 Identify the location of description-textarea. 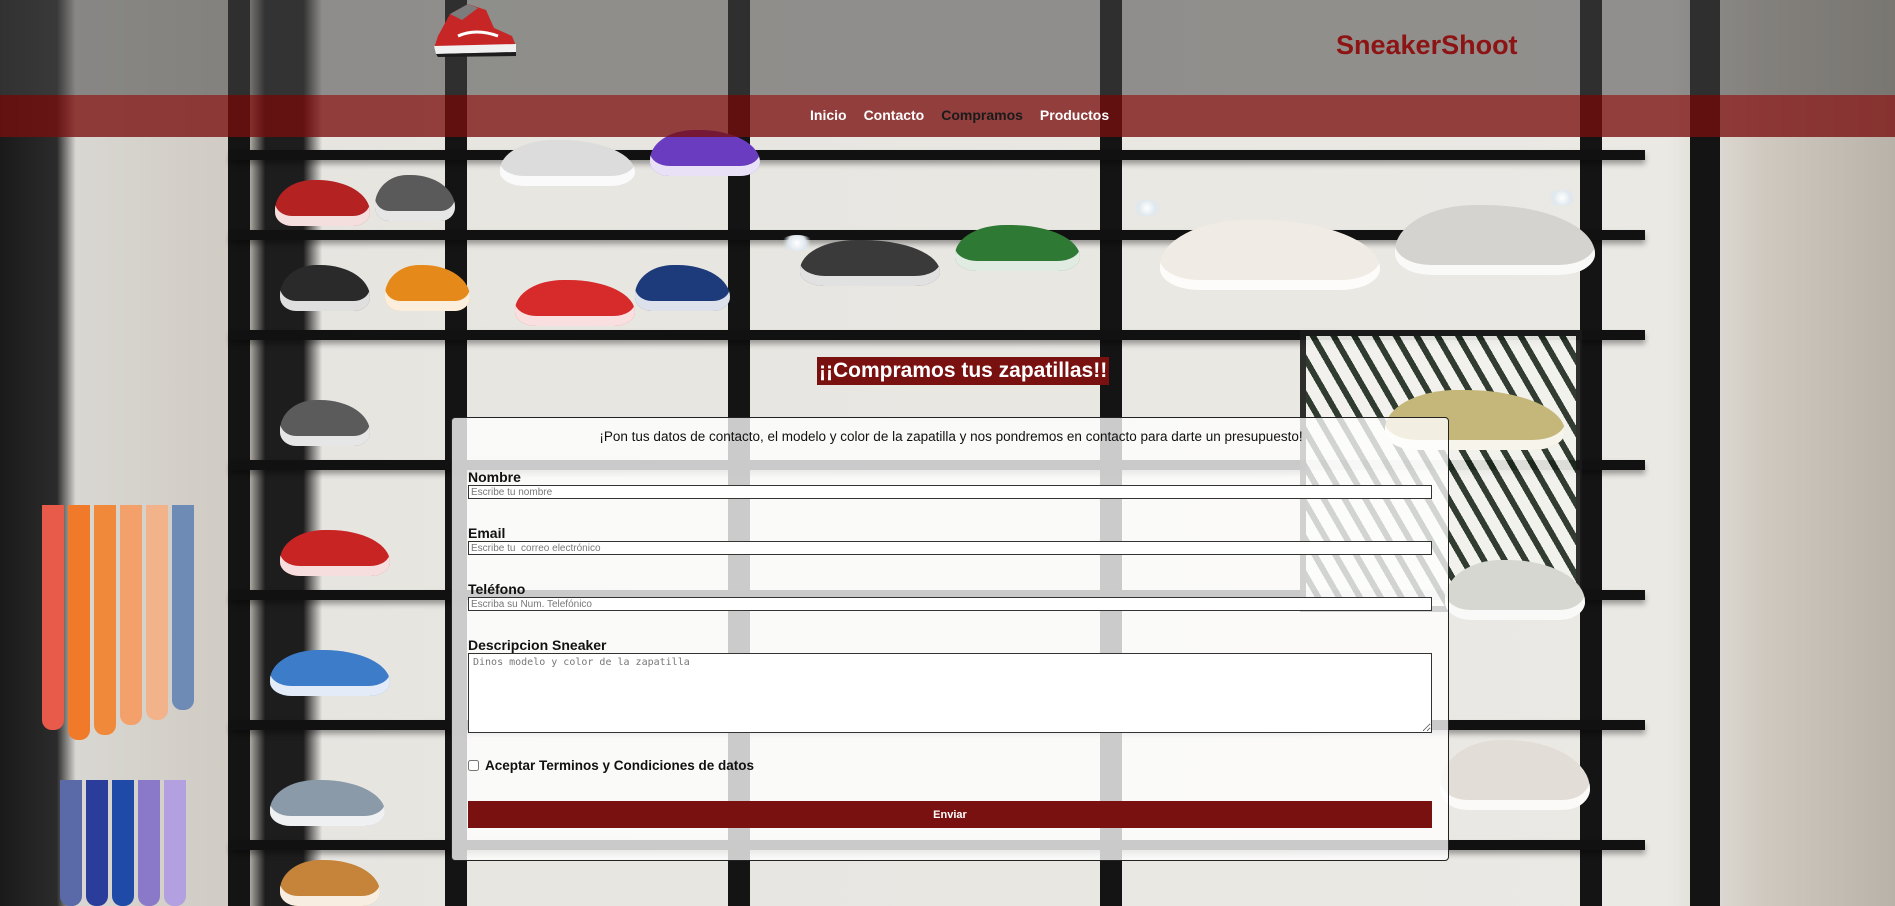
(950, 693).